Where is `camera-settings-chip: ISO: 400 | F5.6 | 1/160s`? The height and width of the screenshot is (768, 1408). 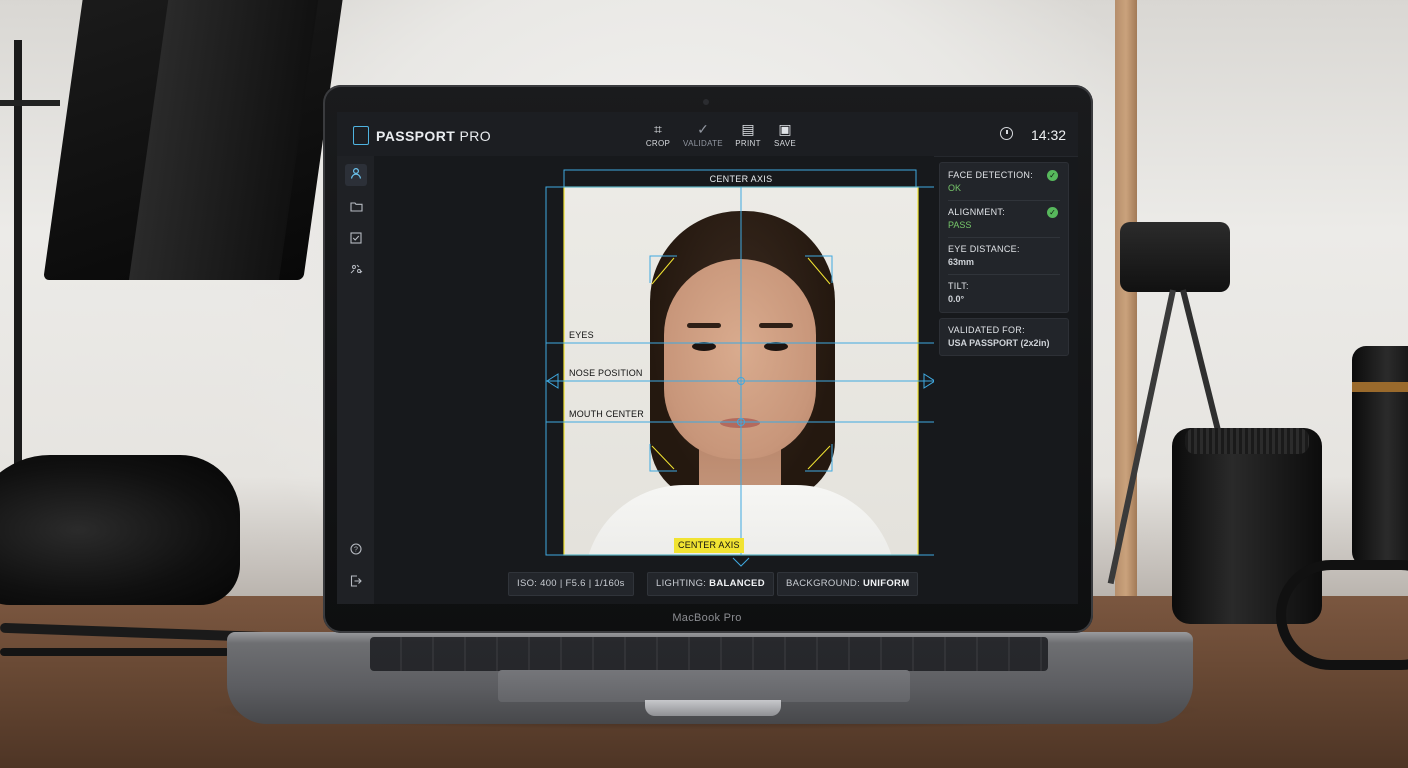
camera-settings-chip: ISO: 400 | F5.6 | 1/160s is located at coordinates (571, 584).